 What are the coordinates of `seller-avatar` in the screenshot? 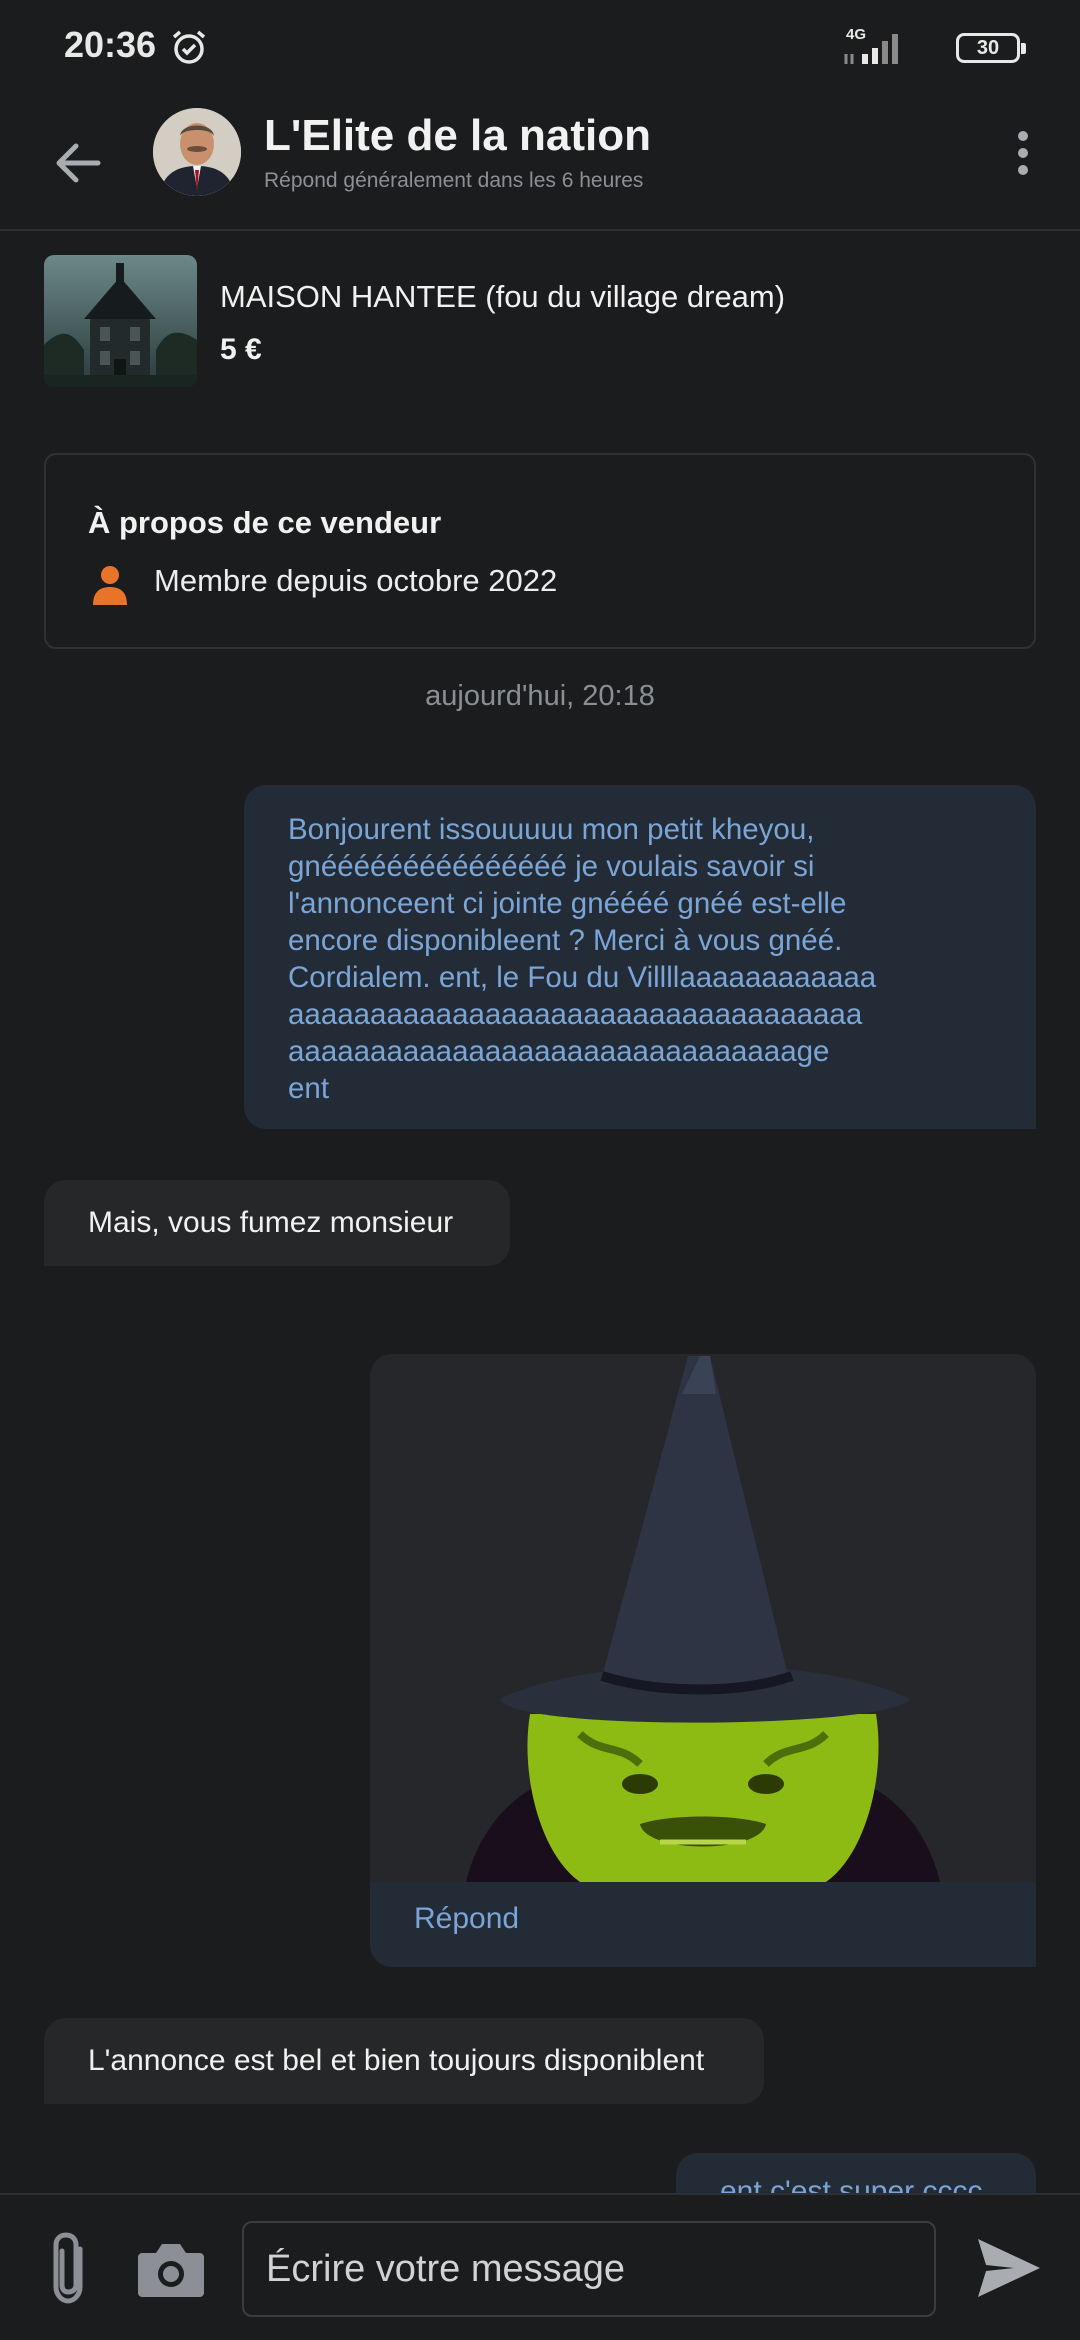 It's located at (197, 152).